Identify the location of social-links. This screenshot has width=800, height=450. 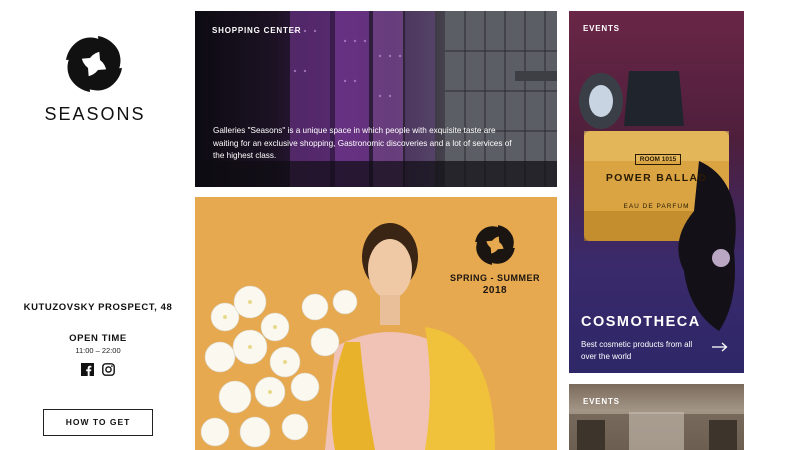
(98, 369).